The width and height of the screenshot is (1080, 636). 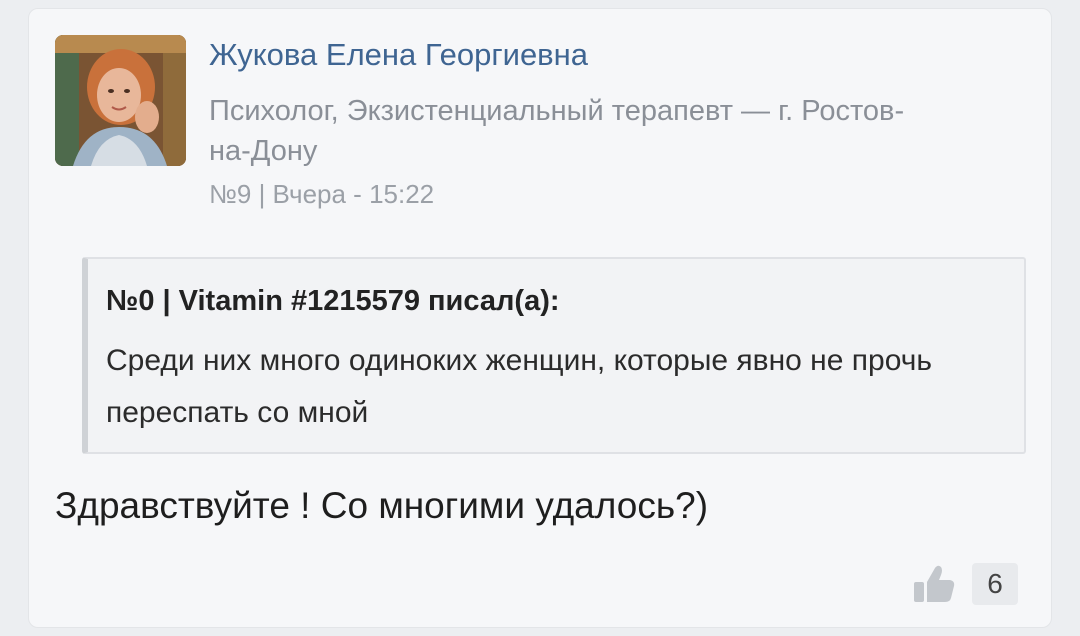 I want to click on quote-header: №0 | Vitamin #1215579 писал(а):, so click(x=333, y=301).